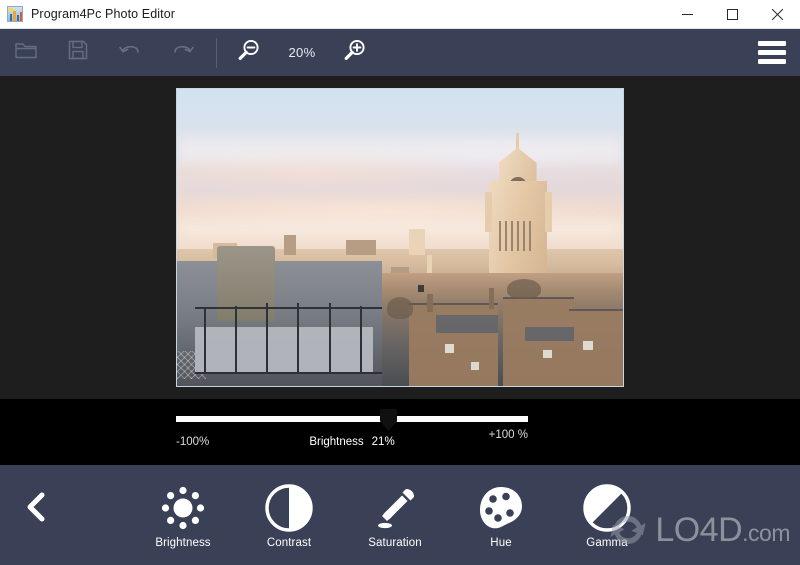 This screenshot has height=565, width=800. What do you see at coordinates (352, 419) in the screenshot?
I see `brightness-slider-track` at bounding box center [352, 419].